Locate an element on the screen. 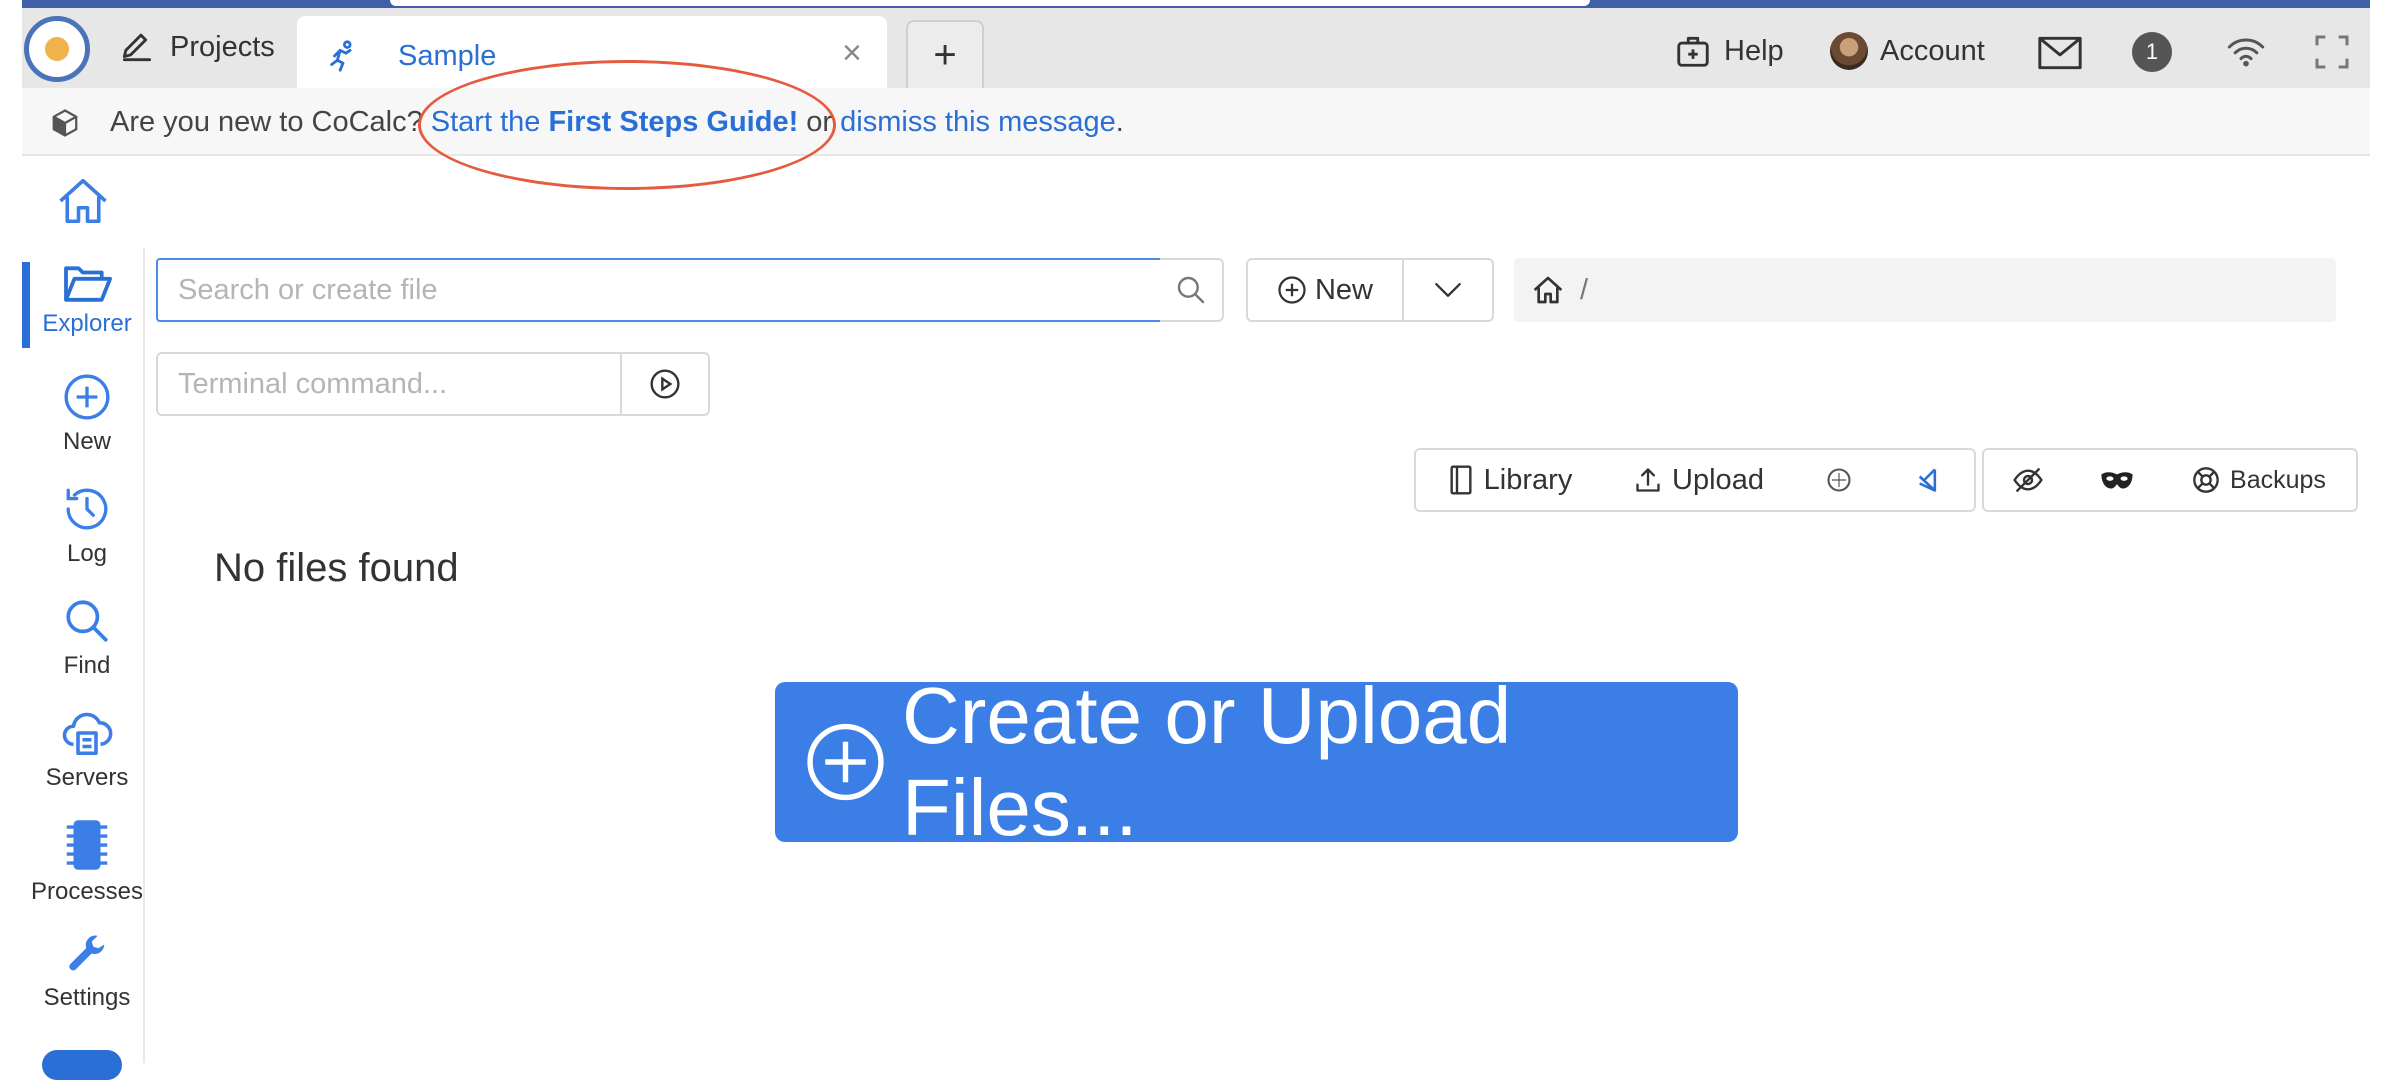 The width and height of the screenshot is (2406, 1080). new-file-button: New is located at coordinates (1325, 290).